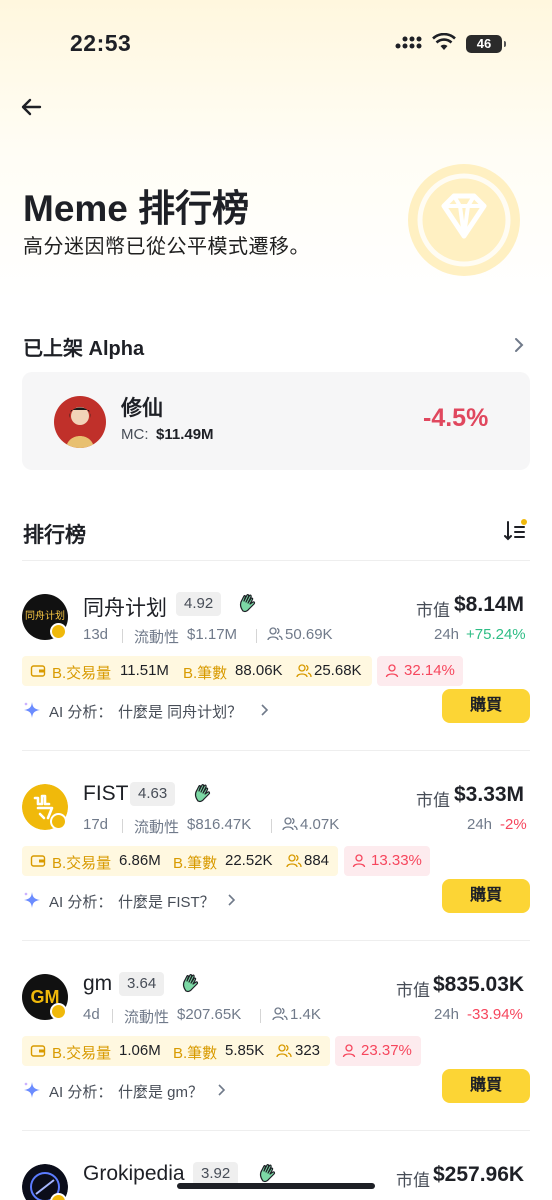 The image size is (552, 1200). Describe the element at coordinates (309, 634) in the screenshot. I see `holders-value: 50.69K` at that location.